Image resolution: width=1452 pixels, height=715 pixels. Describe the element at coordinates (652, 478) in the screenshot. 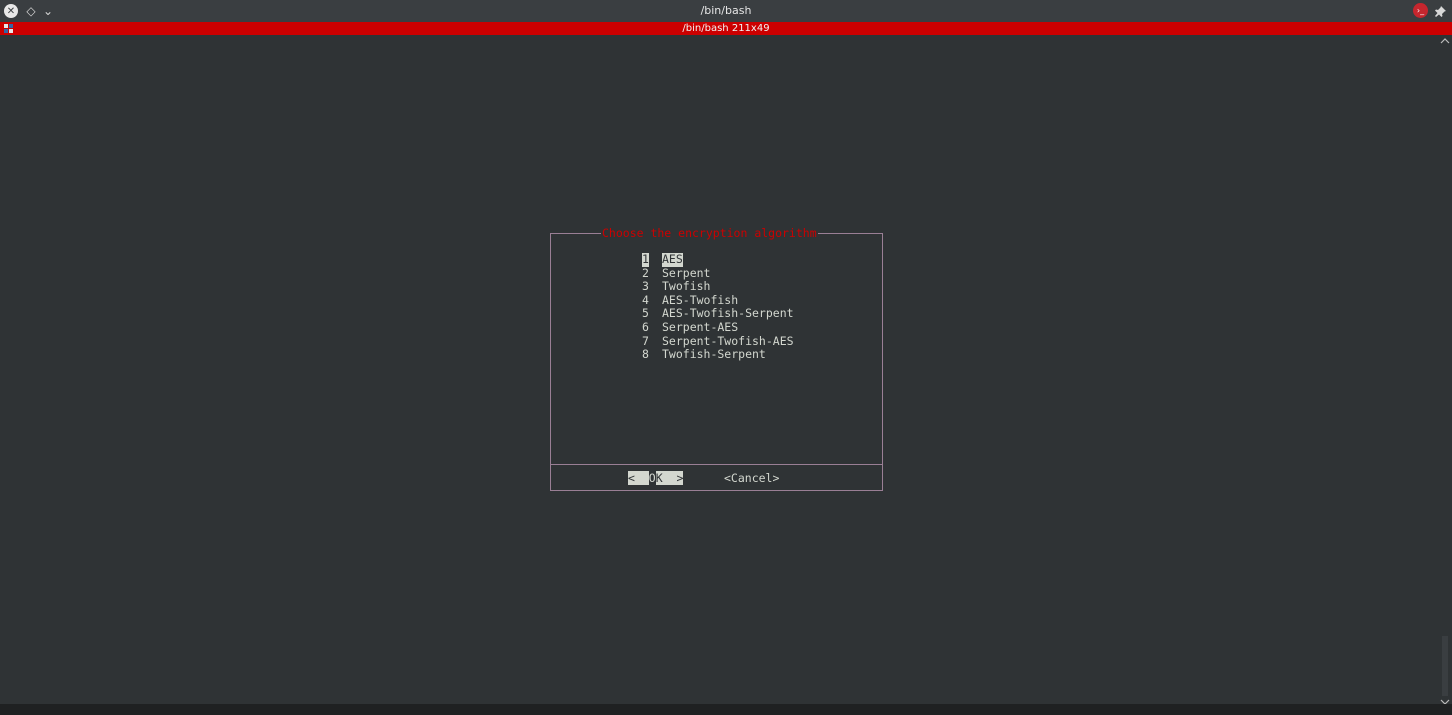

I see `ok-hotkey: O` at that location.